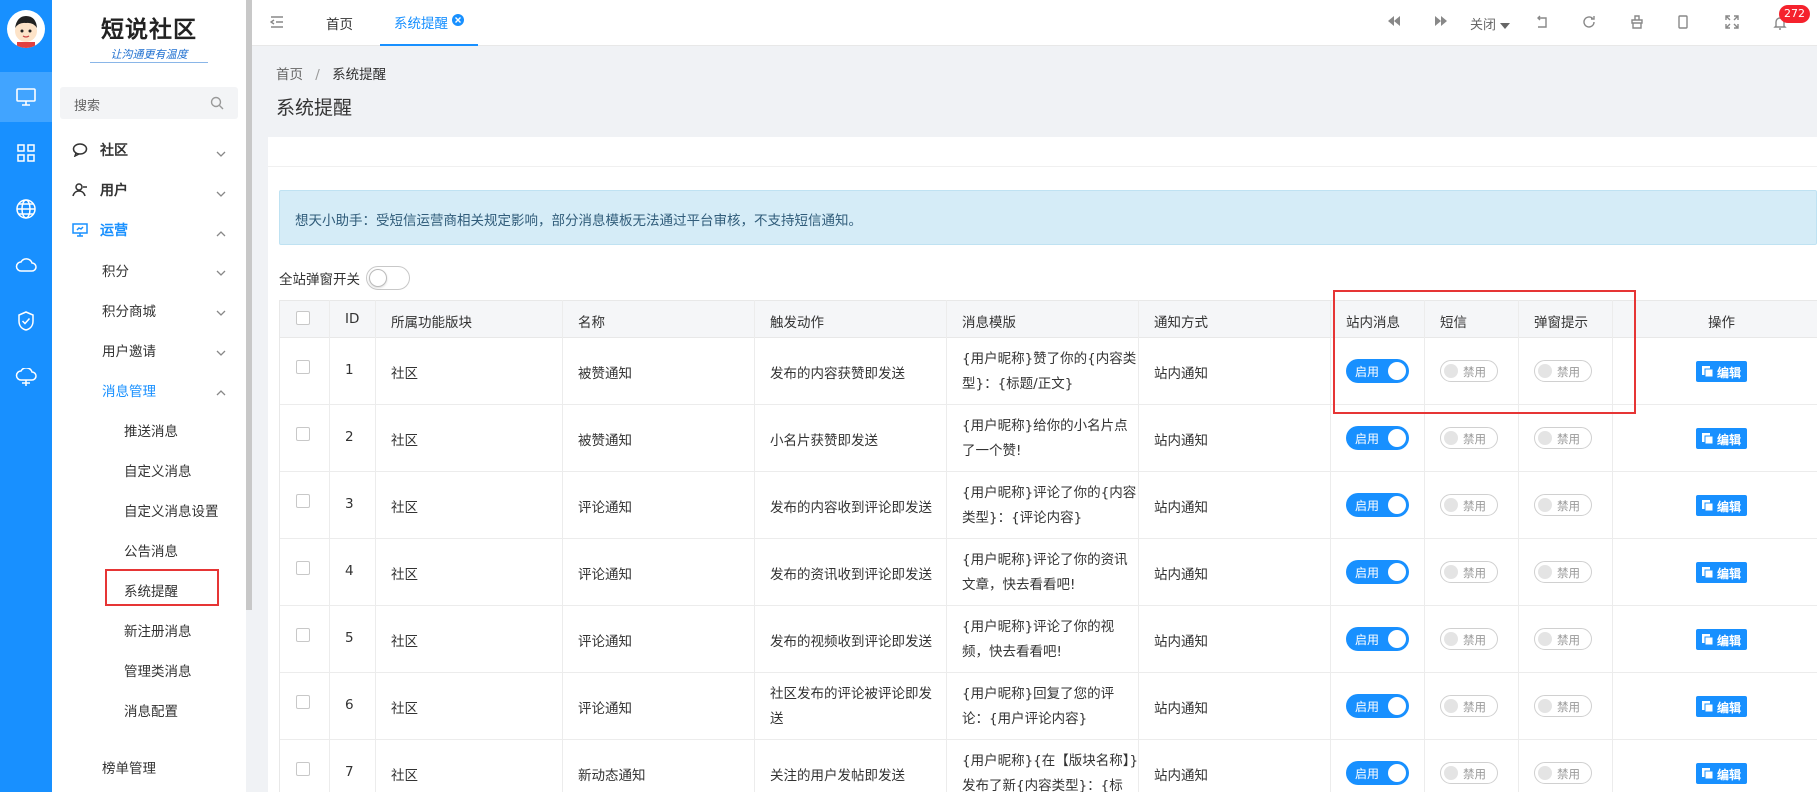  I want to click on sidebar-item-ranking: 榜单管理, so click(149, 766).